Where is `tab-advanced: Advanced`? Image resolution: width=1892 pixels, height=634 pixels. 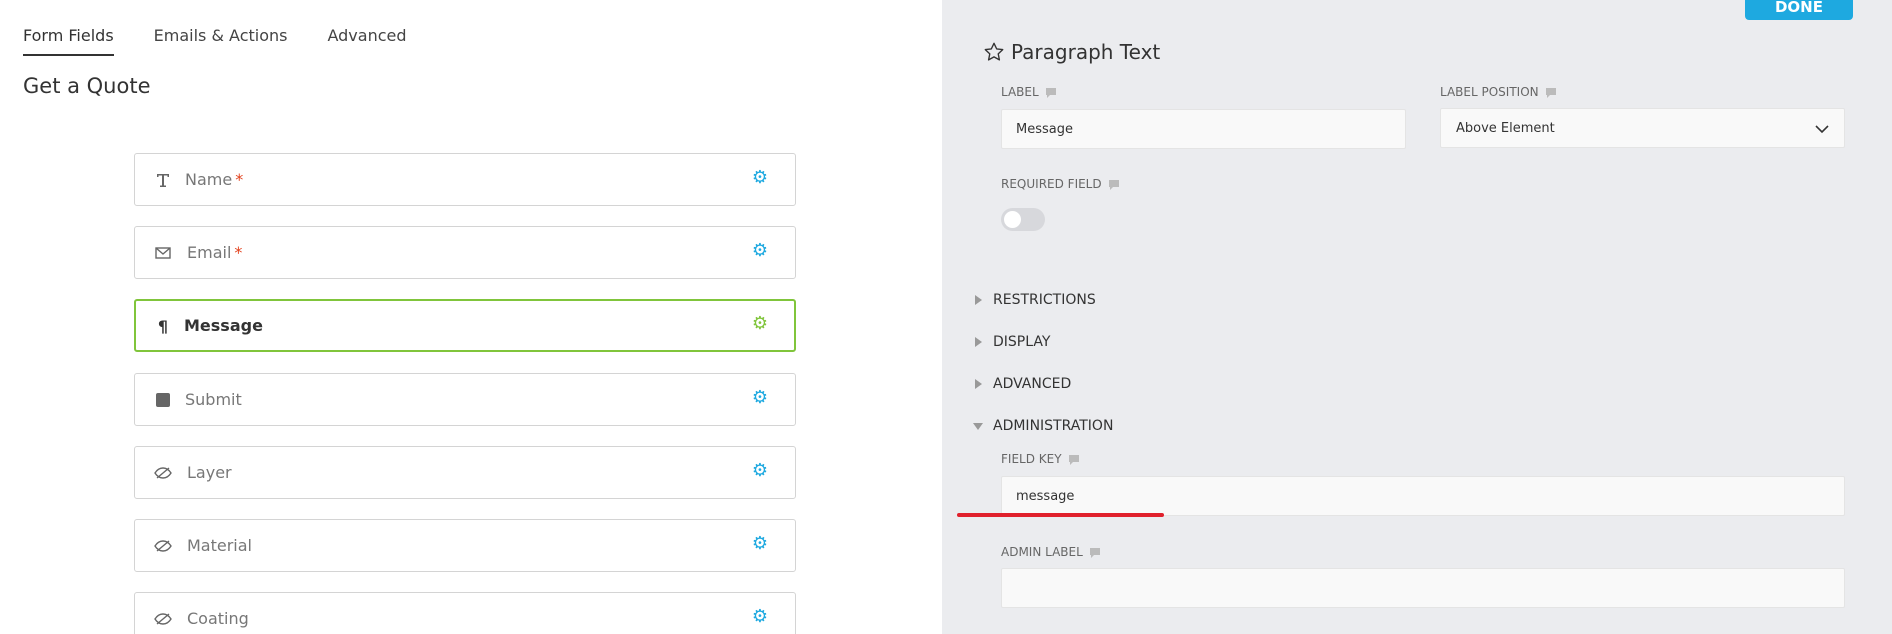 tab-advanced: Advanced is located at coordinates (366, 41).